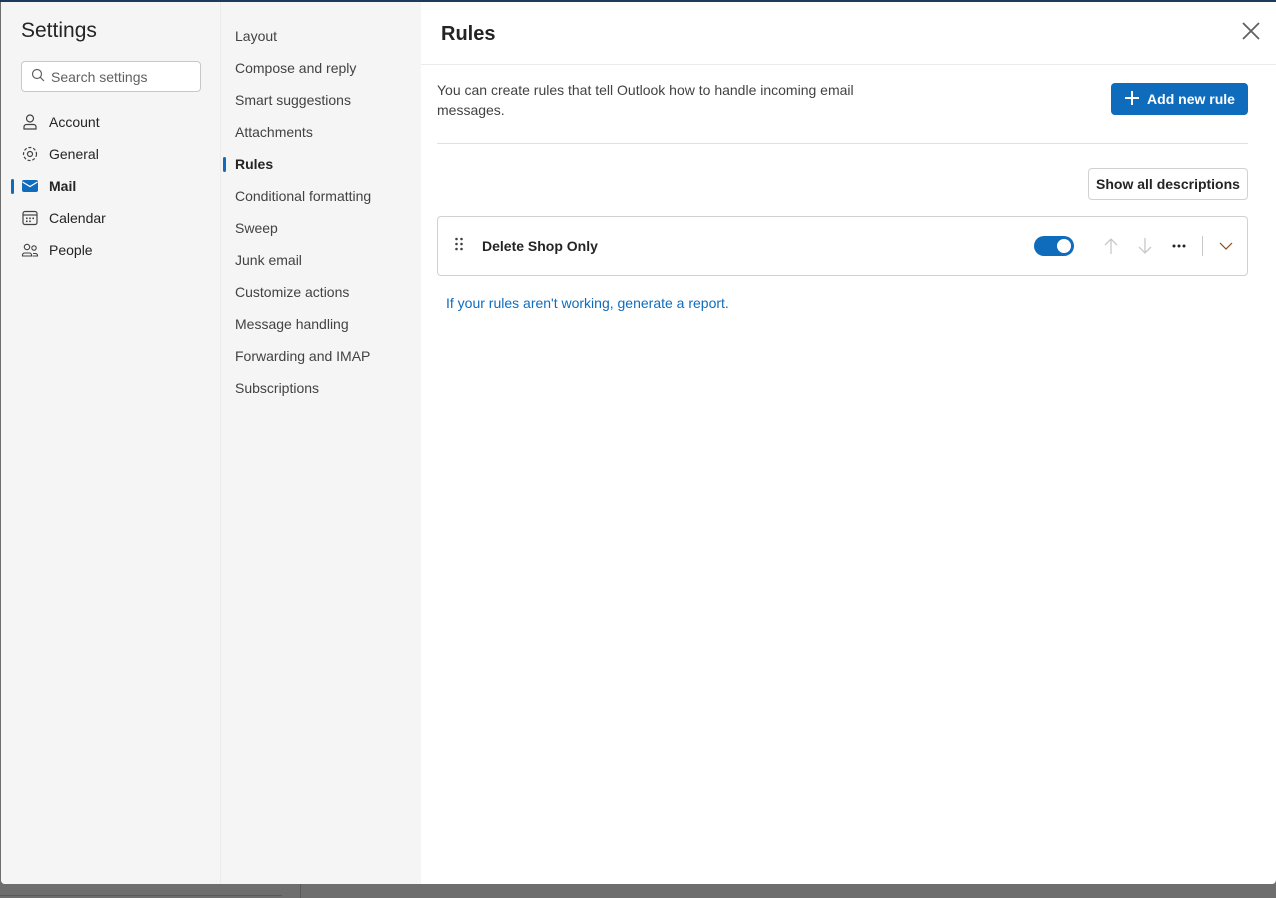 This screenshot has height=898, width=1276. What do you see at coordinates (842, 246) in the screenshot?
I see `rule-row: Delete Shop Only` at bounding box center [842, 246].